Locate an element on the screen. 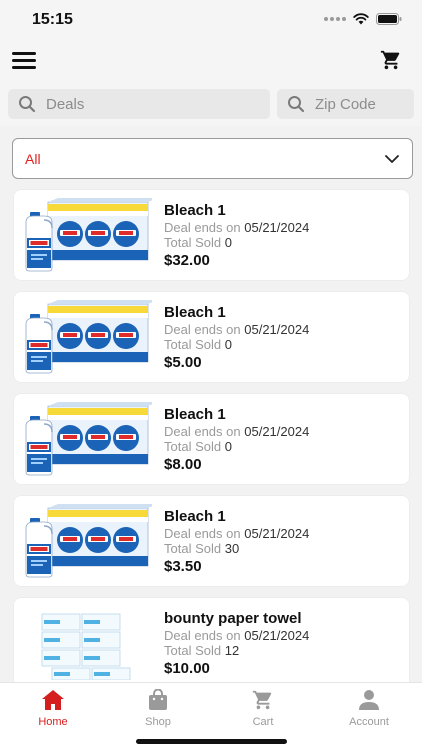 This screenshot has height=750, width=422. battery-icon is located at coordinates (389, 19).